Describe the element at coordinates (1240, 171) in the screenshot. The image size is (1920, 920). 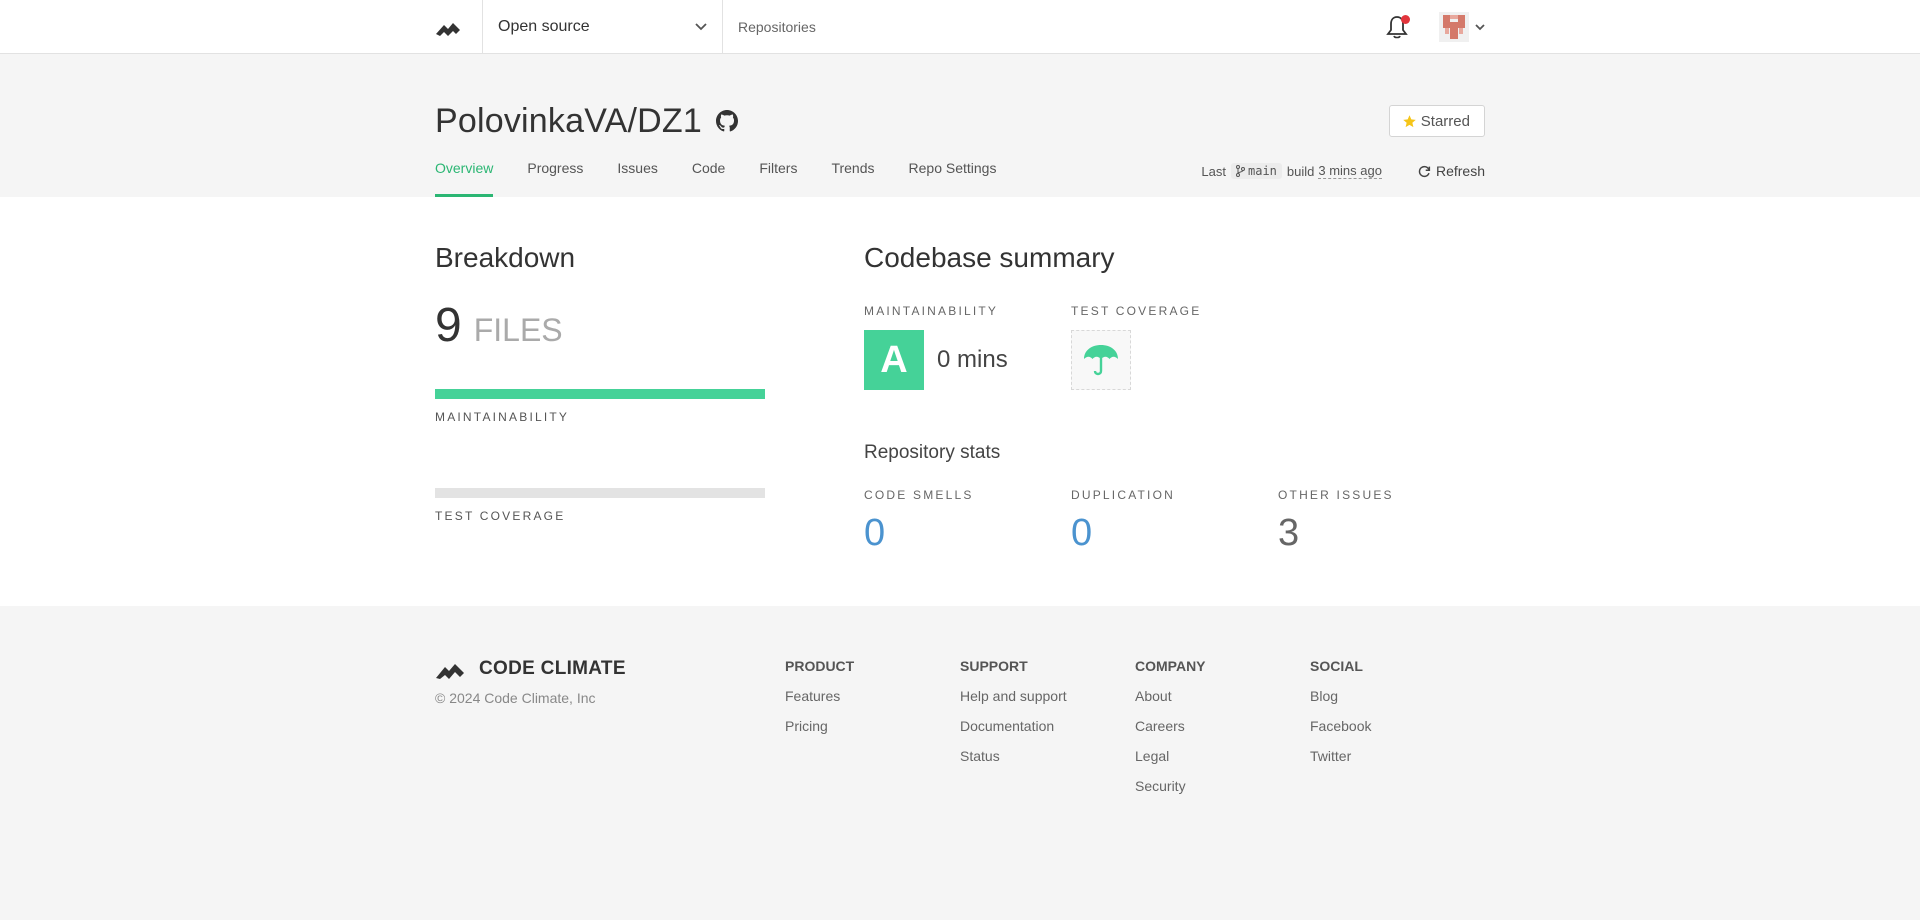
I see `branch-icon` at that location.